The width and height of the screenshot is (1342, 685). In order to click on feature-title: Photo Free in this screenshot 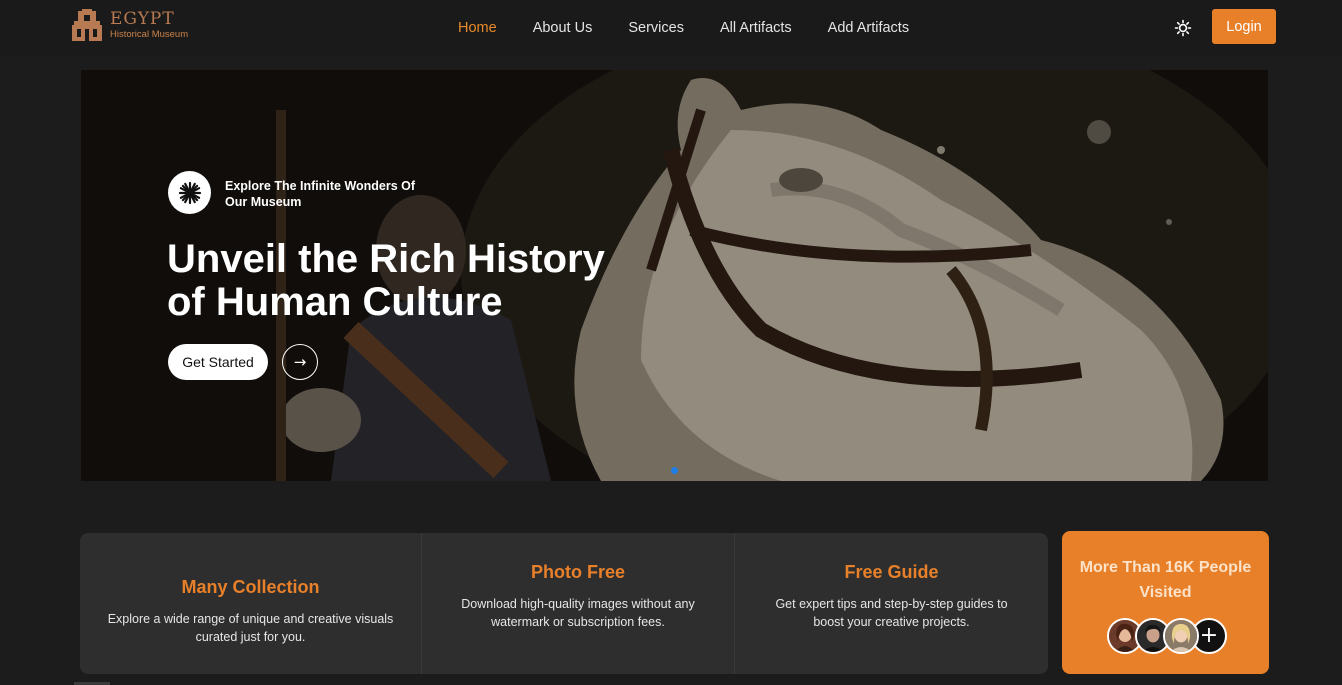, I will do `click(577, 572)`.